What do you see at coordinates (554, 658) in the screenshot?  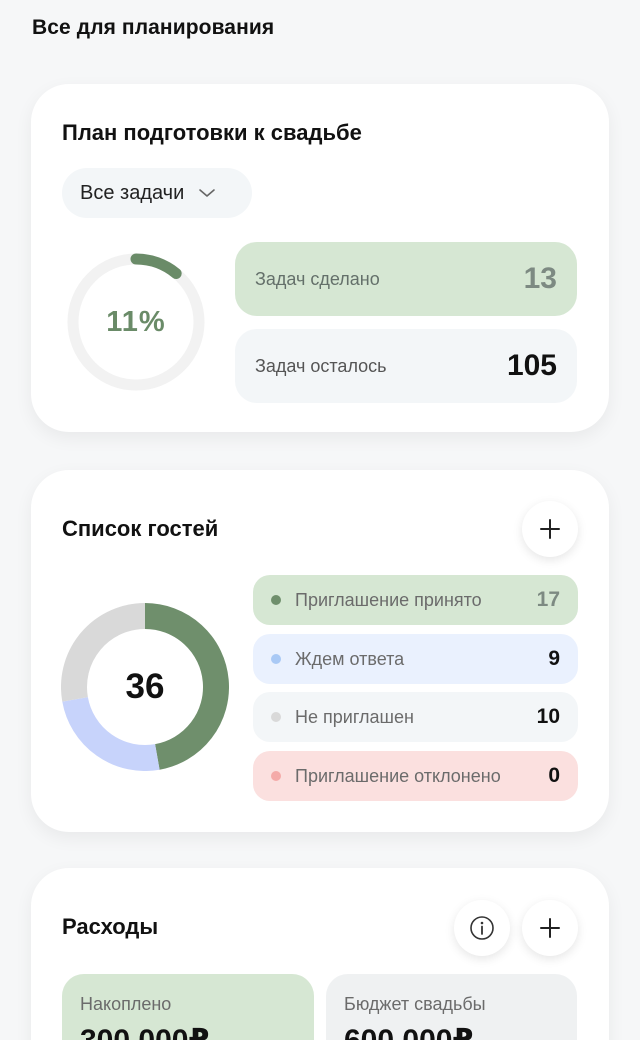 I see `status-count: 9` at bounding box center [554, 658].